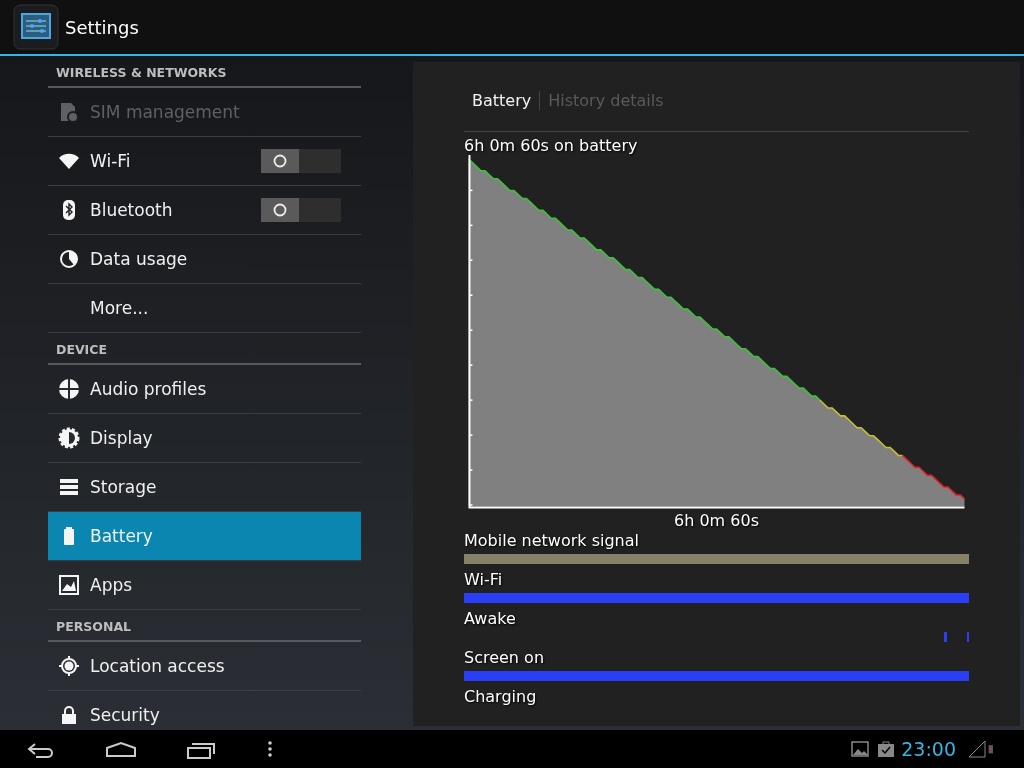 This screenshot has height=768, width=1024. Describe the element at coordinates (928, 749) in the screenshot. I see `clock-time: 23:00` at that location.